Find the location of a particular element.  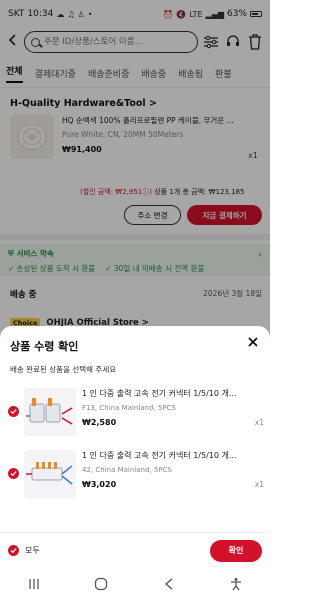

product-spec: F13, China Mainland, 5PCS is located at coordinates (129, 408).